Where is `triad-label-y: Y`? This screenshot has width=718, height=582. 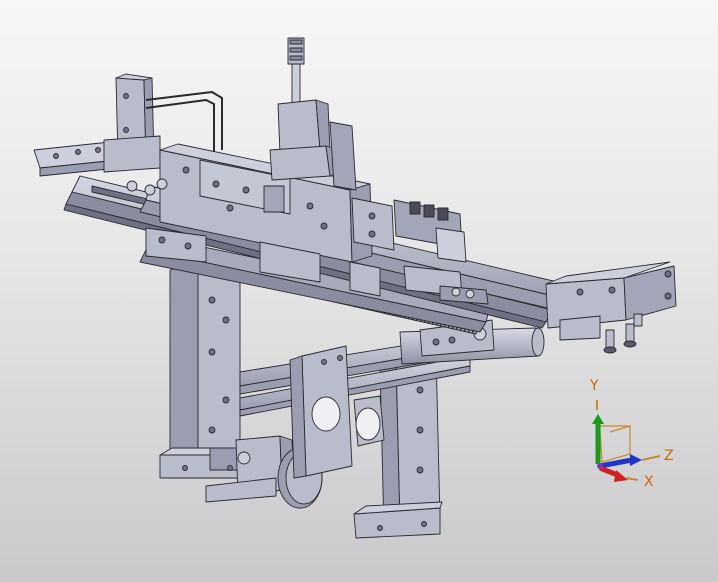 triad-label-y: Y is located at coordinates (594, 386).